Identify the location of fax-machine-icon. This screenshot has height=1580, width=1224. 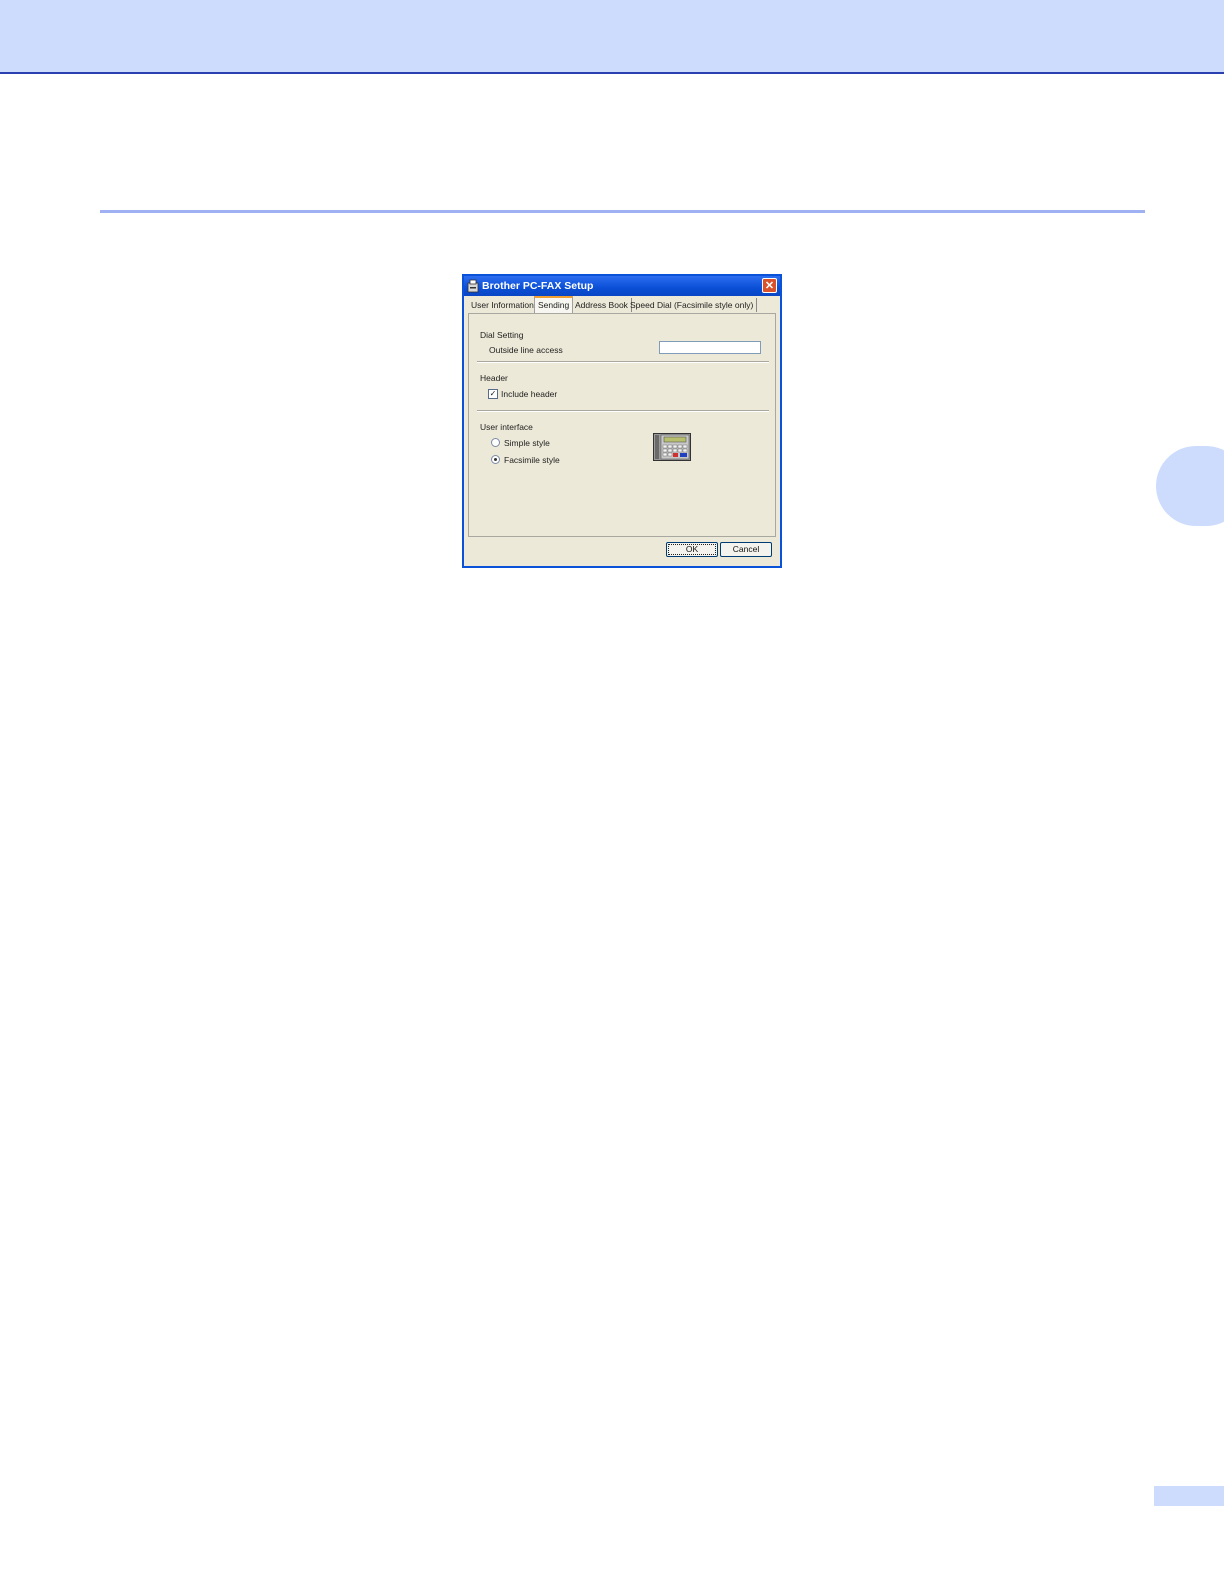
(672, 447).